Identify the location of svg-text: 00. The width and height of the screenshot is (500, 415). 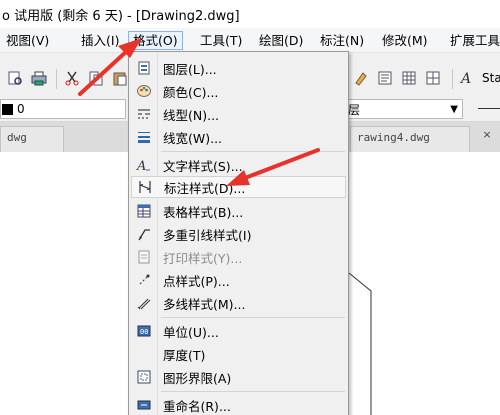
(144, 332).